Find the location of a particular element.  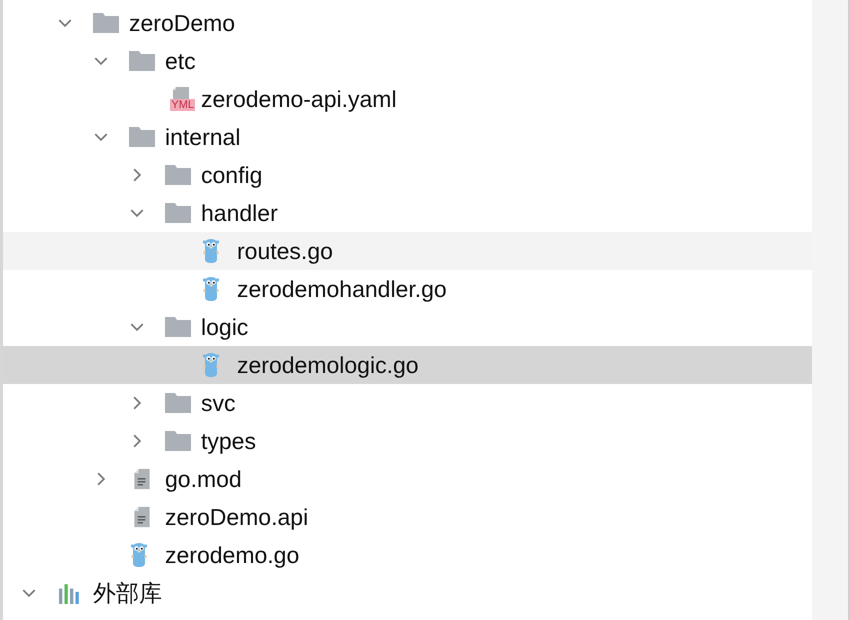

file-name: types is located at coordinates (228, 441).